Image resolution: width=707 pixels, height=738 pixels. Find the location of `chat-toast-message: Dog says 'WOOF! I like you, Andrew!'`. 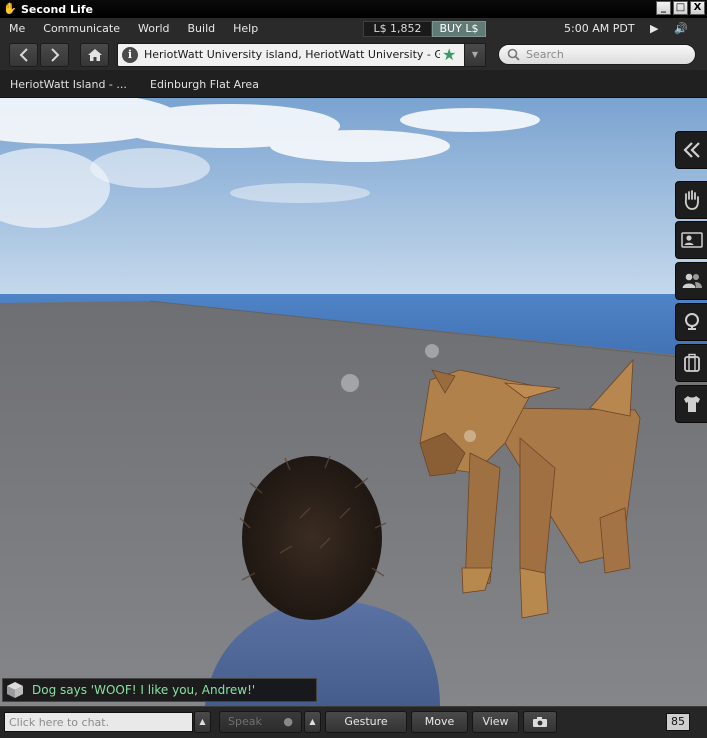

chat-toast-message: Dog says 'WOOF! I like you, Andrew!' is located at coordinates (144, 690).